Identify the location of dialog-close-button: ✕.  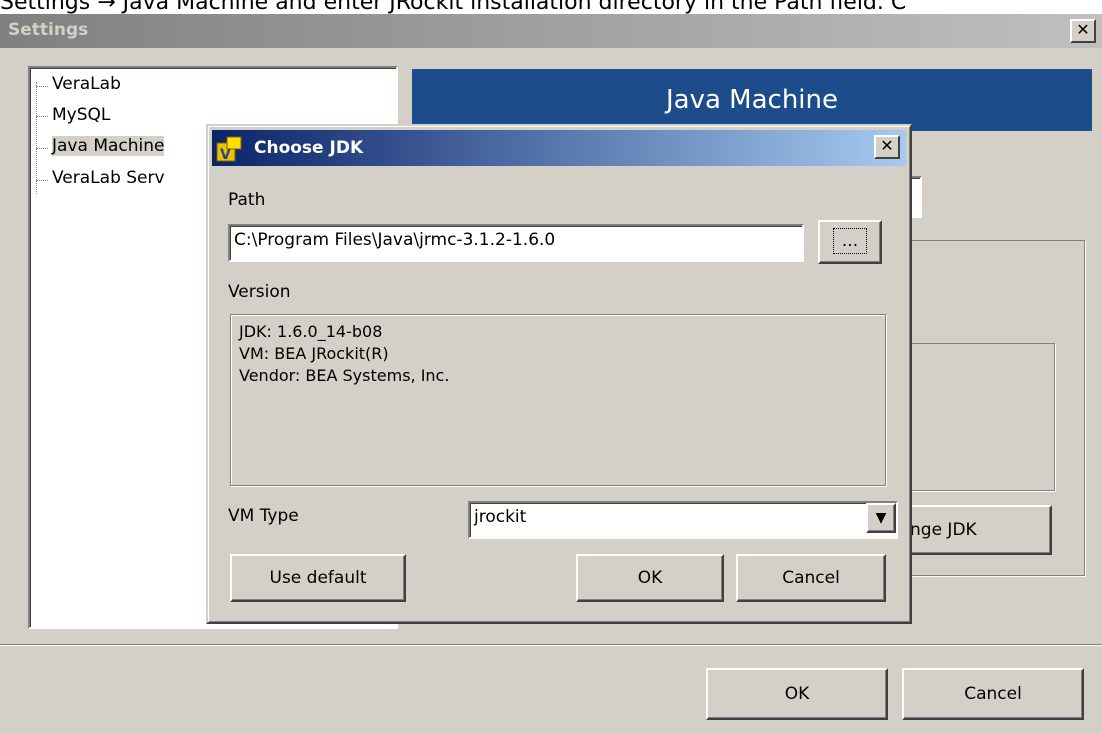
(887, 147).